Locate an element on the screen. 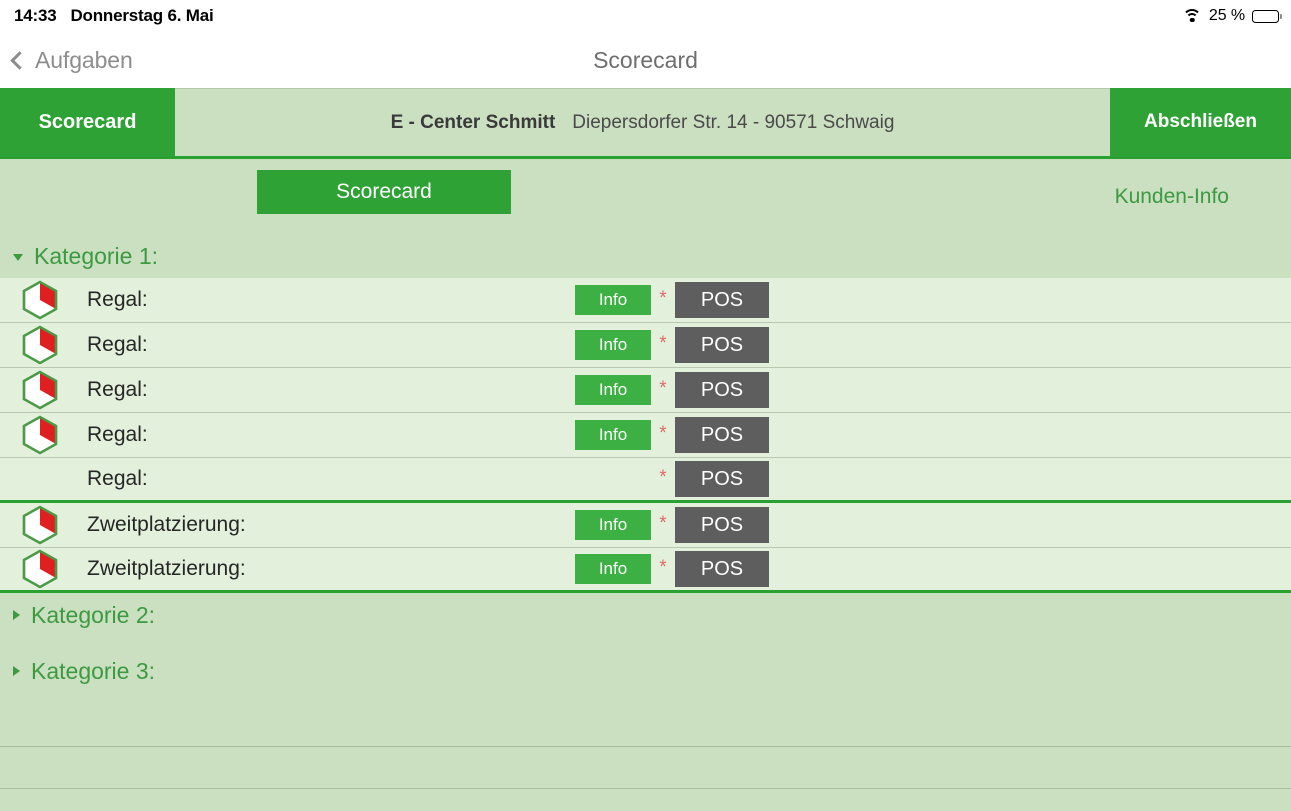 The image size is (1291, 811). status-bar-right: 25 % is located at coordinates (1232, 16).